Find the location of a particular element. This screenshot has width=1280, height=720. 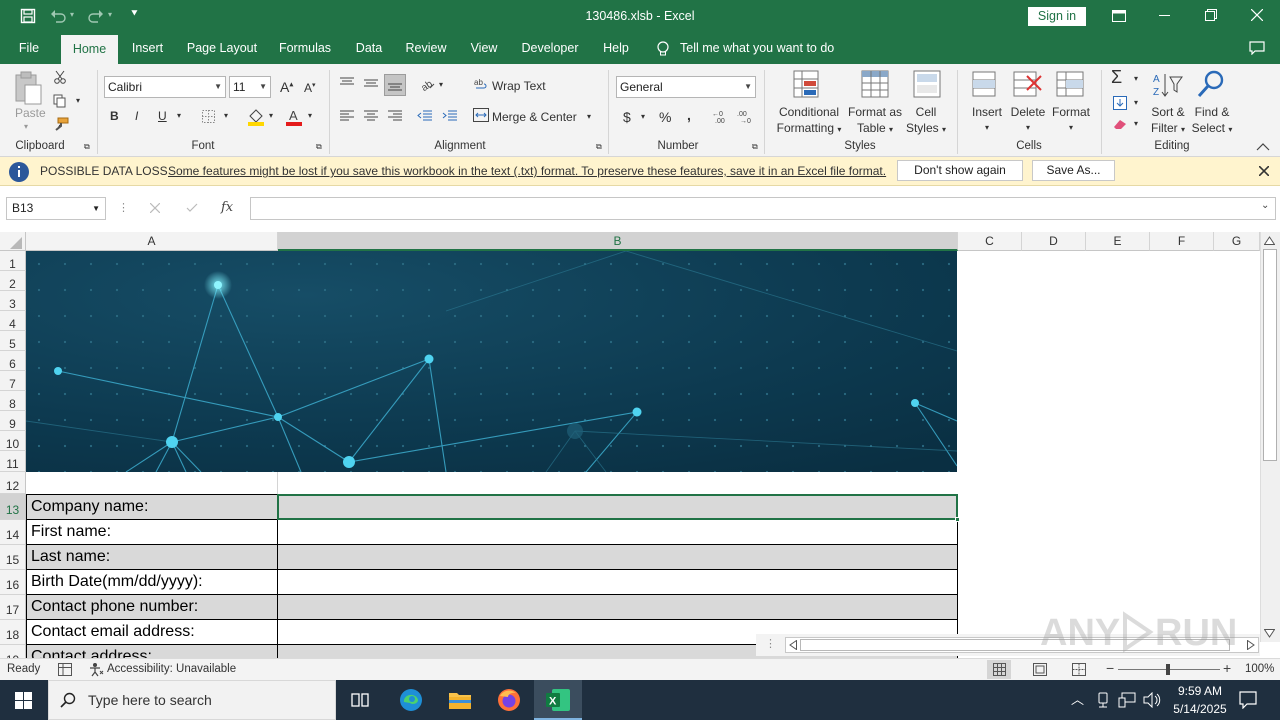

volume-tray-icon is located at coordinates (1152, 700).